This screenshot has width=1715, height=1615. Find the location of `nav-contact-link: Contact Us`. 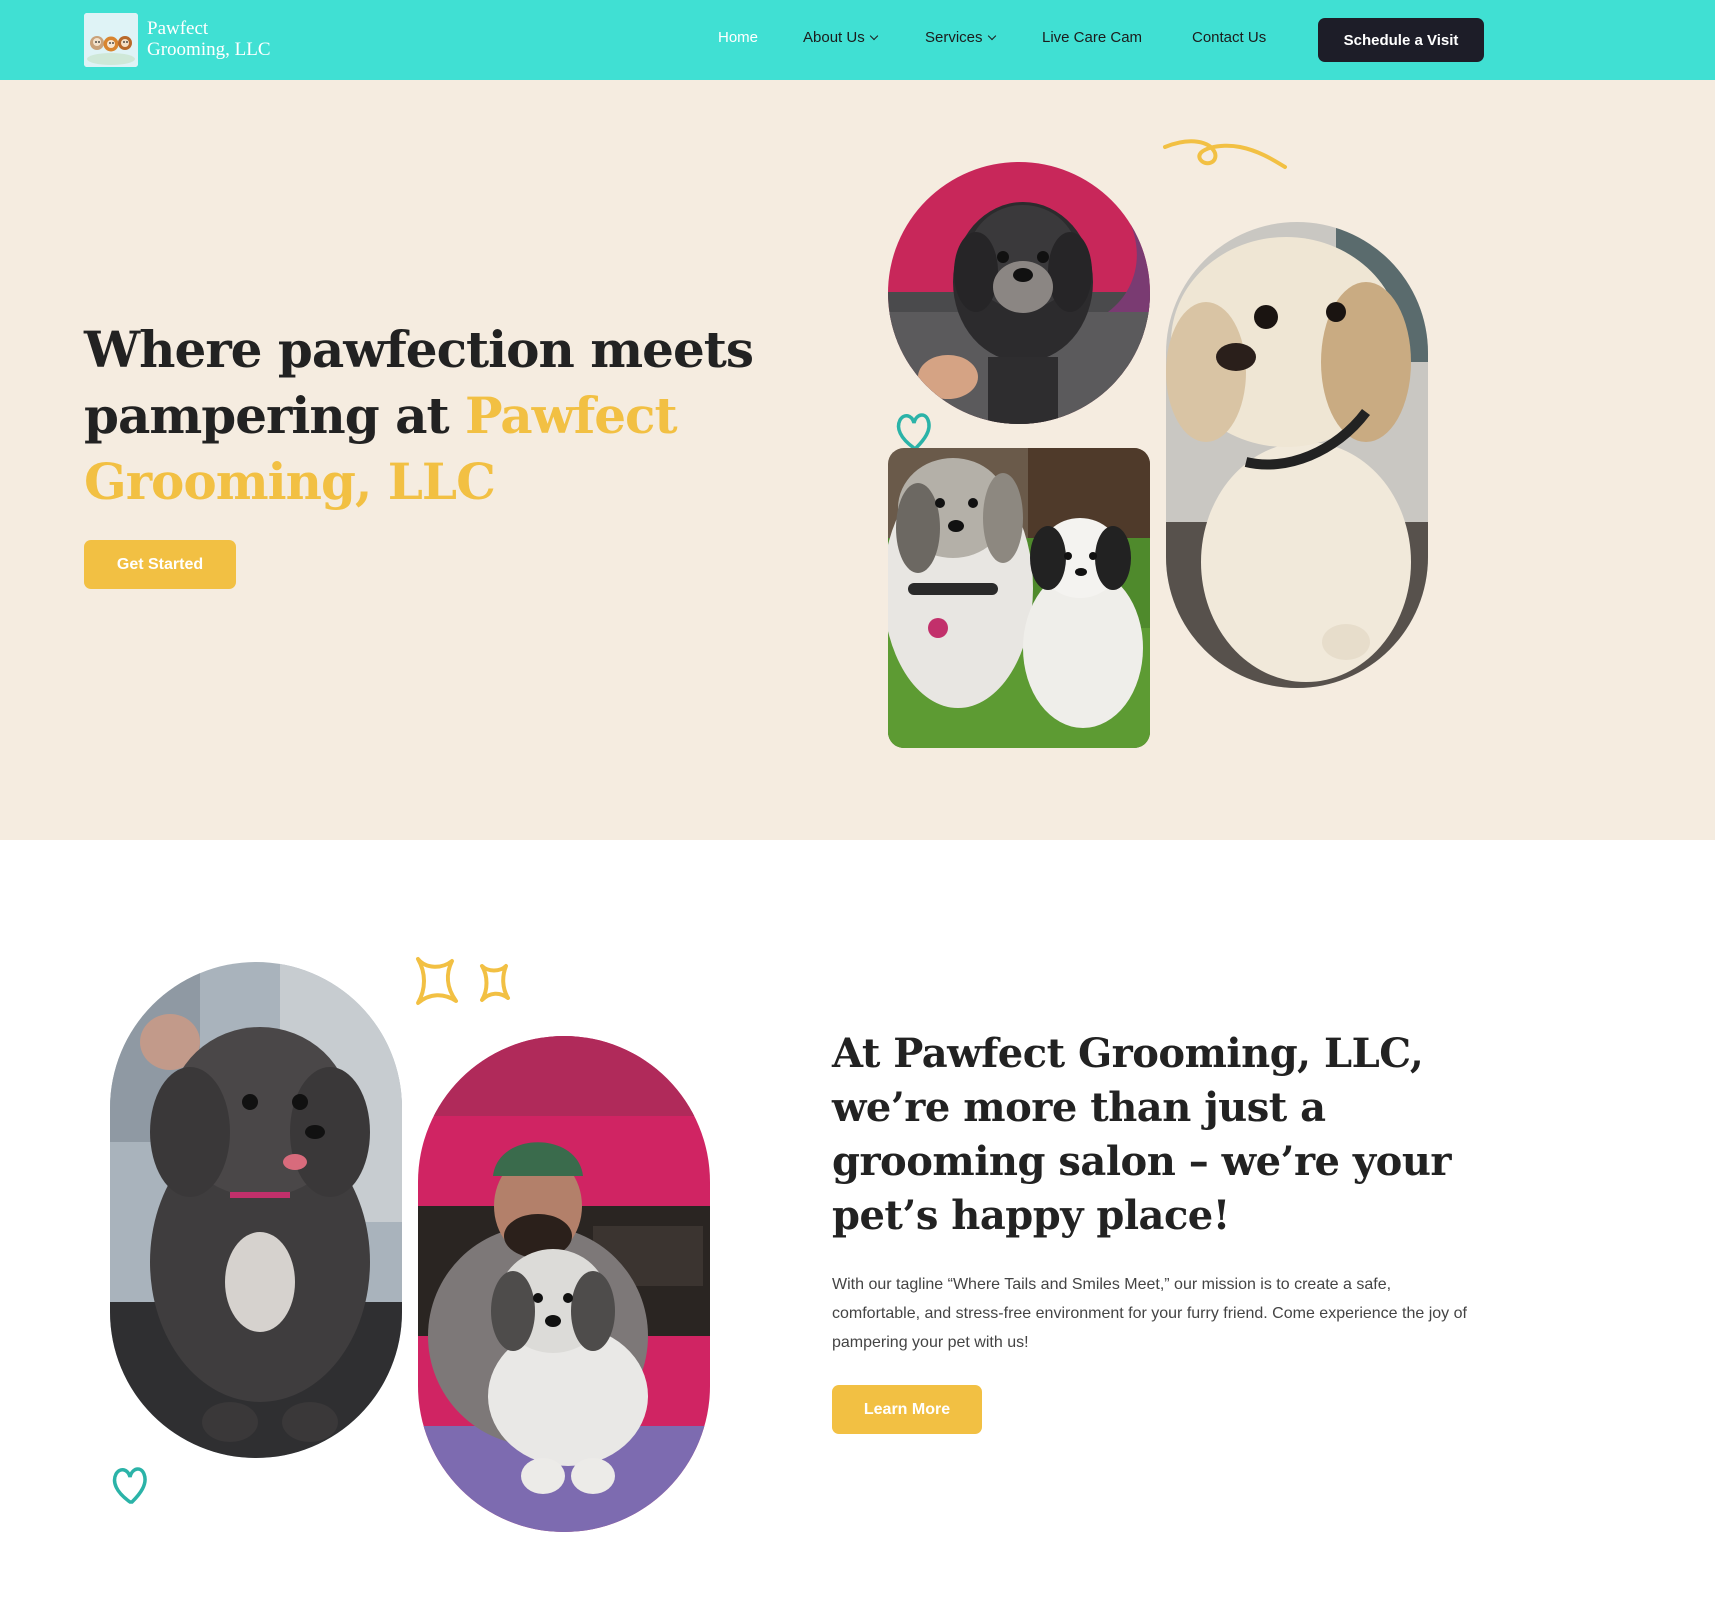

nav-contact-link: Contact Us is located at coordinates (1229, 37).